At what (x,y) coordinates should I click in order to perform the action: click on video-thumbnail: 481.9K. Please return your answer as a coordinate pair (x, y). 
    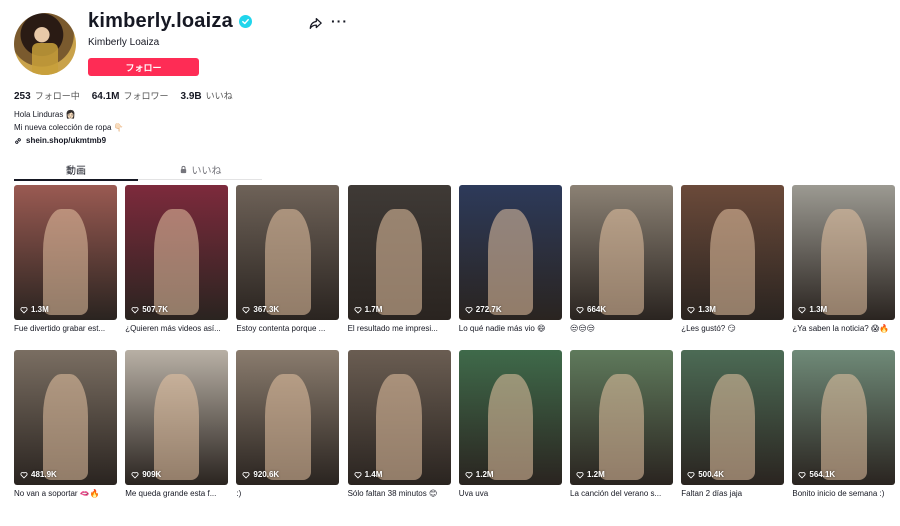
    Looking at the image, I should click on (65, 417).